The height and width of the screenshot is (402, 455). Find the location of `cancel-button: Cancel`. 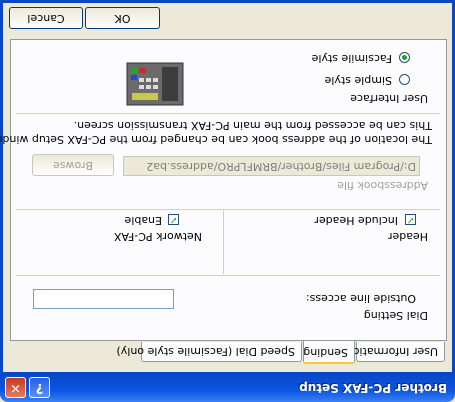

cancel-button: Cancel is located at coordinates (46, 18).